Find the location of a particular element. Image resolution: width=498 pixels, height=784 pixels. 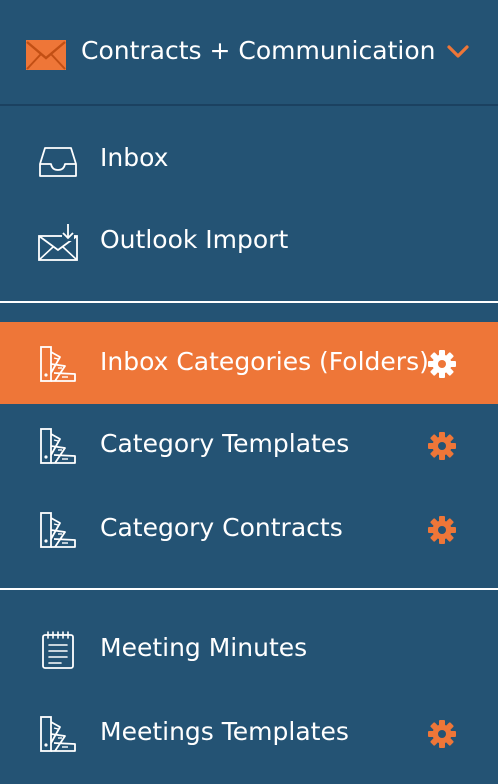

menu-item-outlook-import: Outlook Import is located at coordinates (249, 241).